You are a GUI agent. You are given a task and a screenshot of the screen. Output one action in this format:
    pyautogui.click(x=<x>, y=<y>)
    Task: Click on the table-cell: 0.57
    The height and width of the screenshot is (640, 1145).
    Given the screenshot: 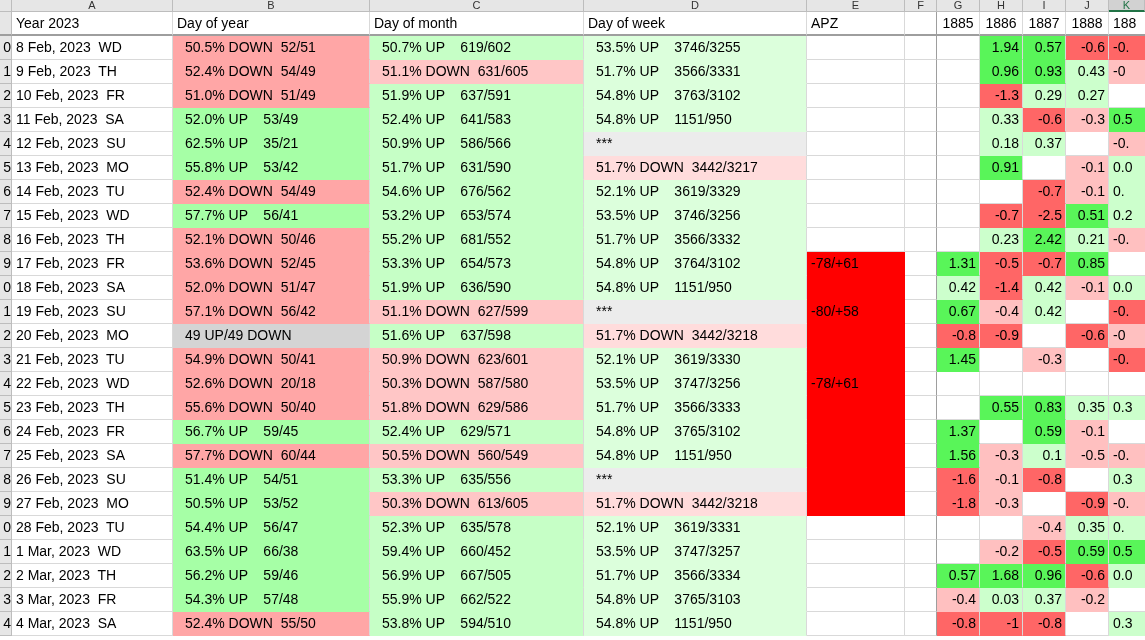 What is the action you would take?
    pyautogui.click(x=958, y=576)
    